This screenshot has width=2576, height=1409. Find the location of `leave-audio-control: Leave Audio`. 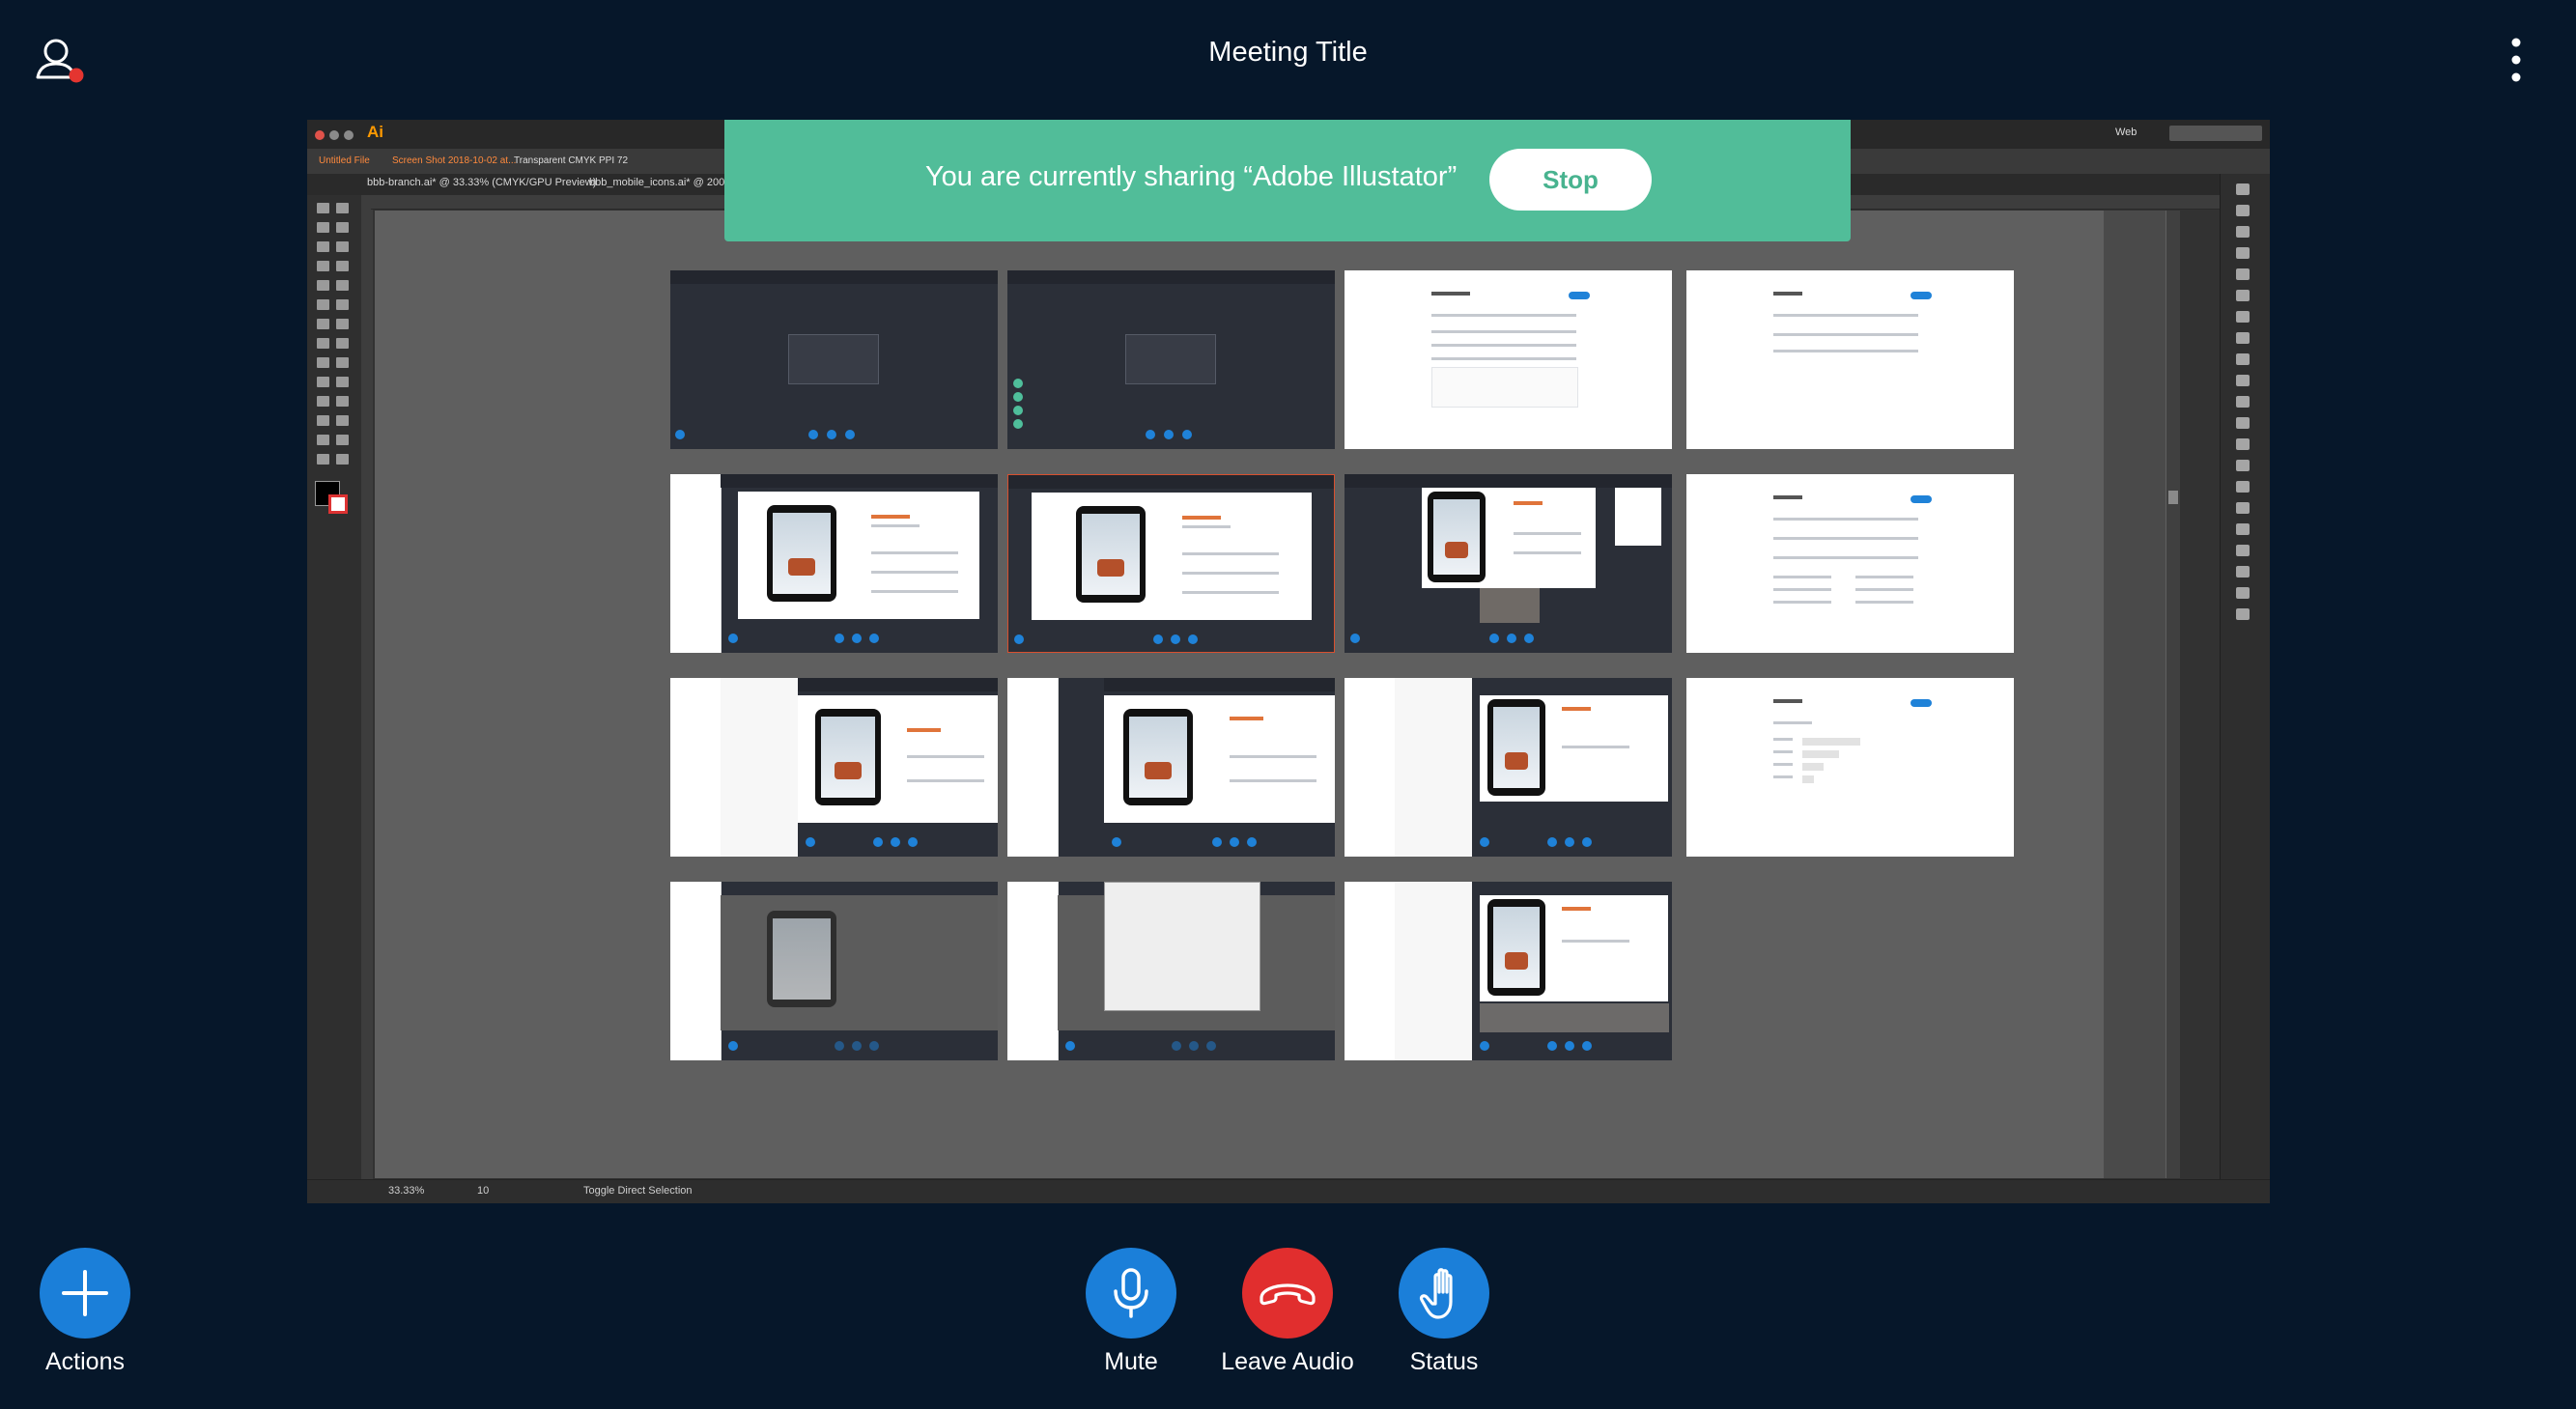

leave-audio-control: Leave Audio is located at coordinates (1287, 1312).